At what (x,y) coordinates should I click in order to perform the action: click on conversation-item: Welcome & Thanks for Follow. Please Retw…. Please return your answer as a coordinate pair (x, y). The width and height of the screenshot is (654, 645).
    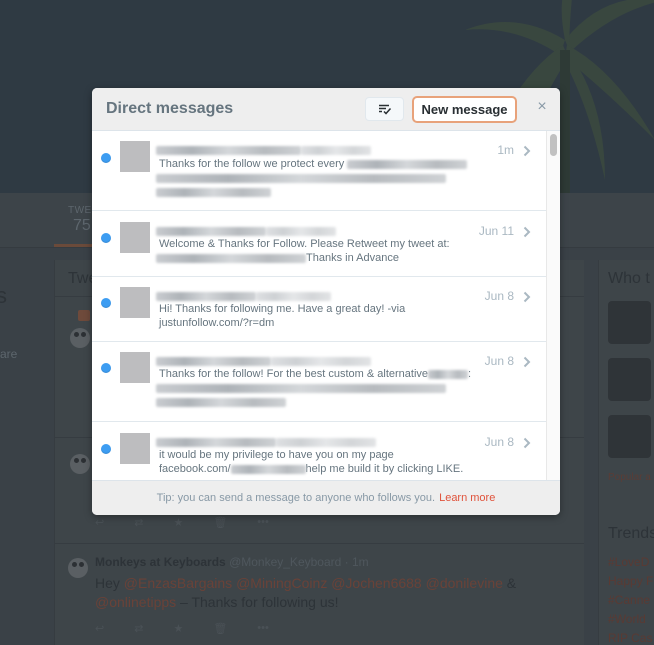
    Looking at the image, I should click on (319, 244).